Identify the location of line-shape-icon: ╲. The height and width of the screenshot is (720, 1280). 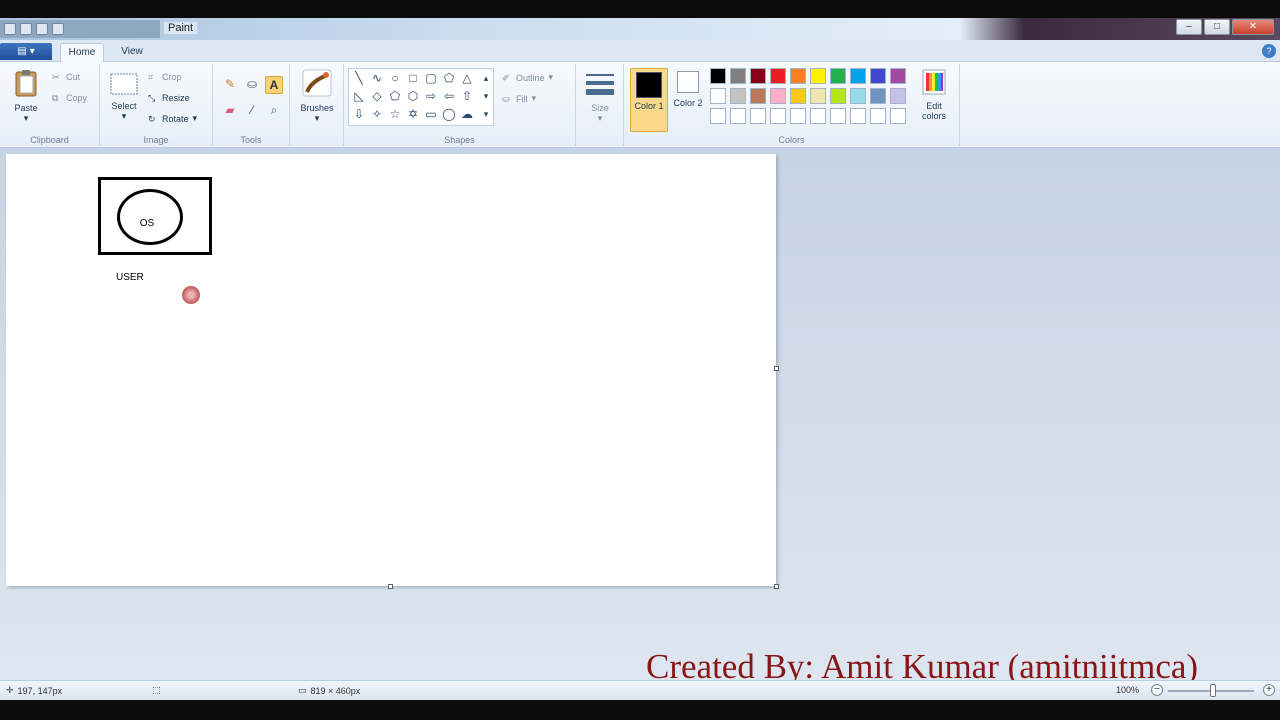
(359, 78).